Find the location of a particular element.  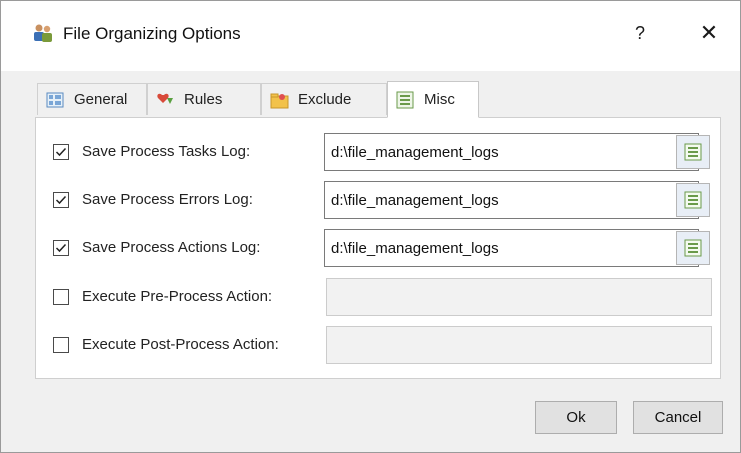

save-tasks-log-browse-button is located at coordinates (693, 152).